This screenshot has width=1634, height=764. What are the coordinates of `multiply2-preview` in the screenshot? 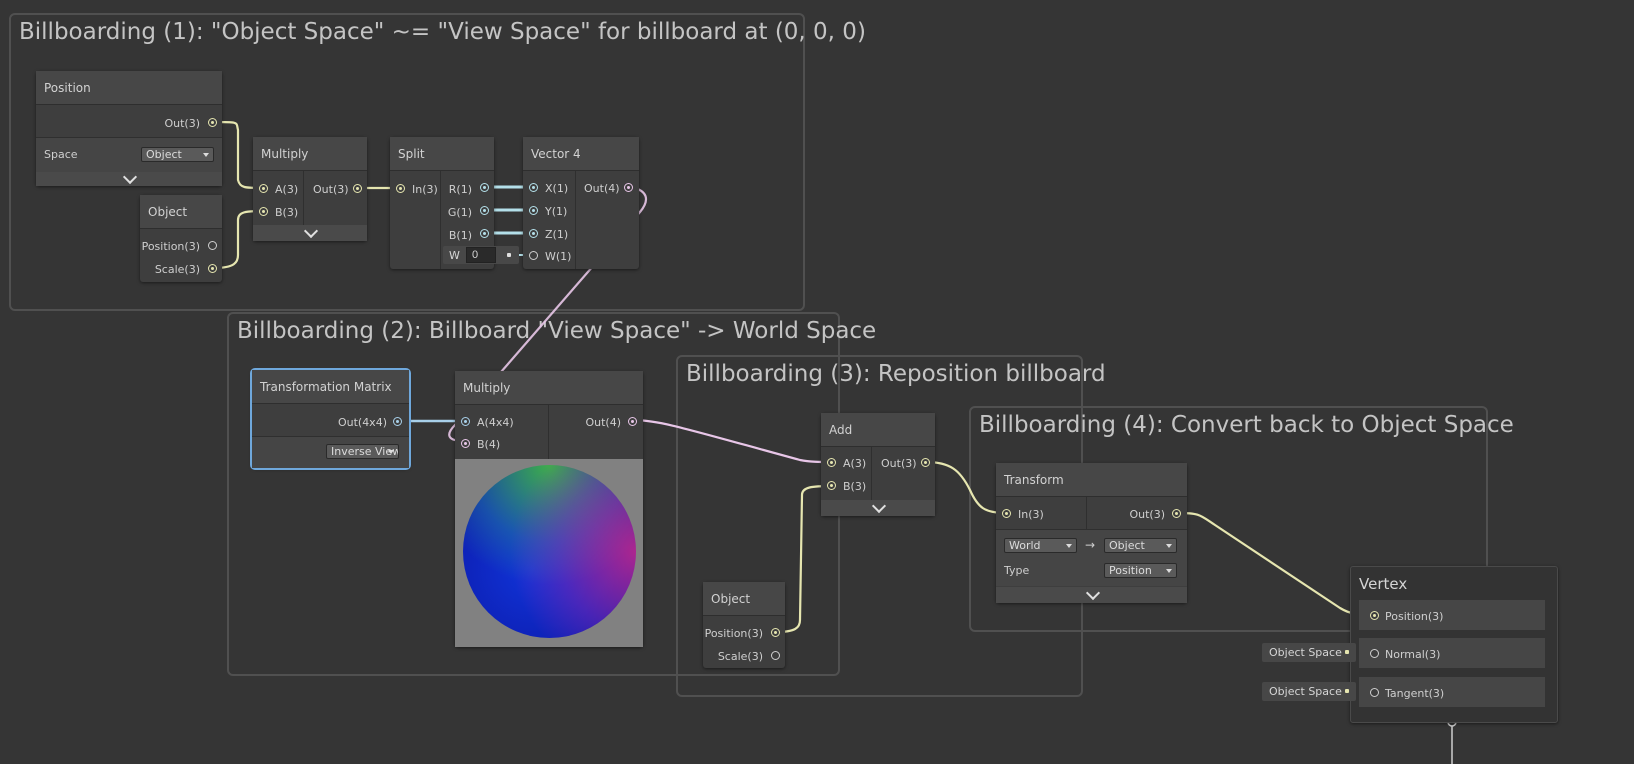 It's located at (549, 553).